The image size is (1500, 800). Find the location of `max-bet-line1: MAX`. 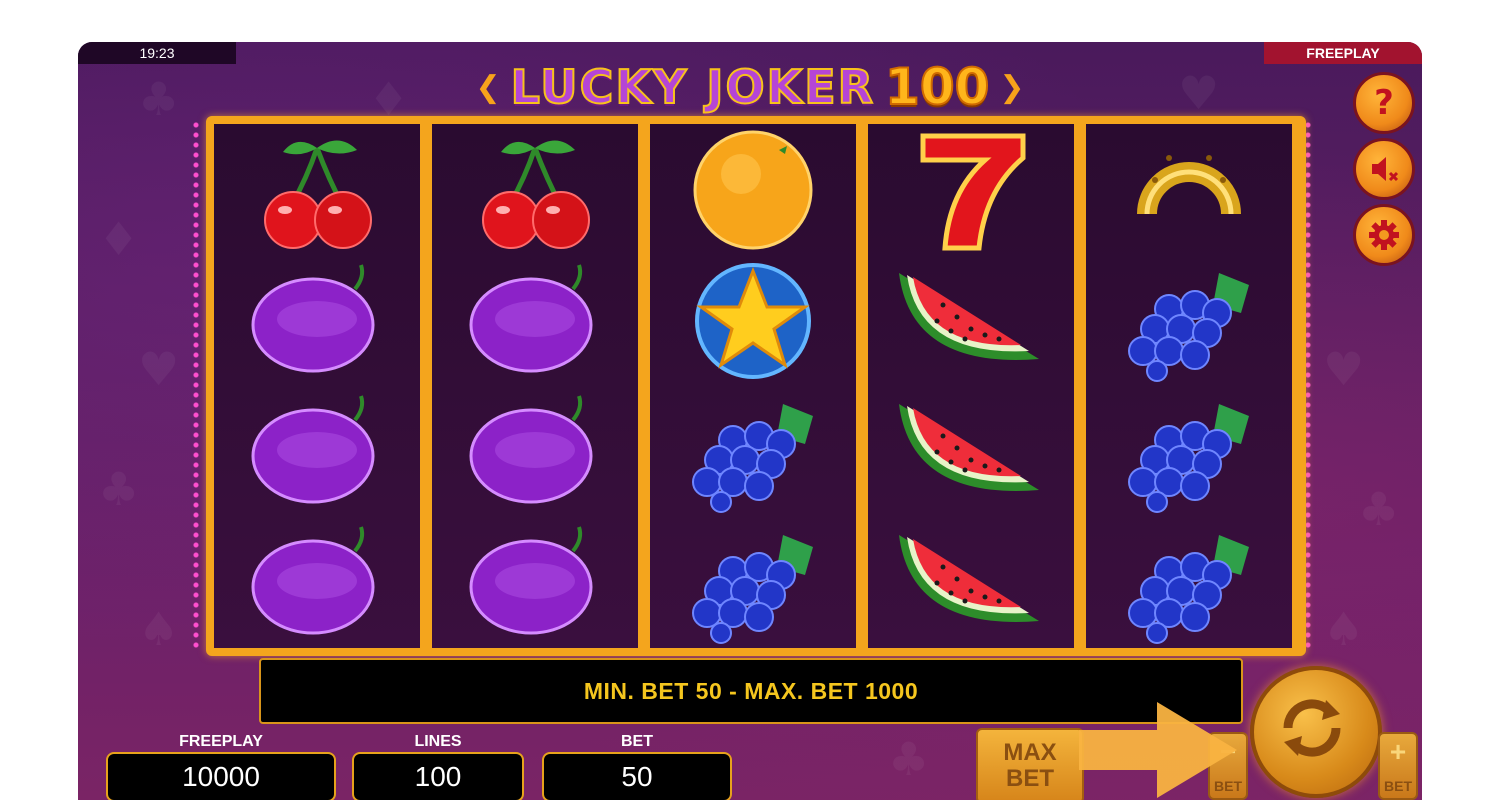

max-bet-line1: MAX is located at coordinates (1030, 752).